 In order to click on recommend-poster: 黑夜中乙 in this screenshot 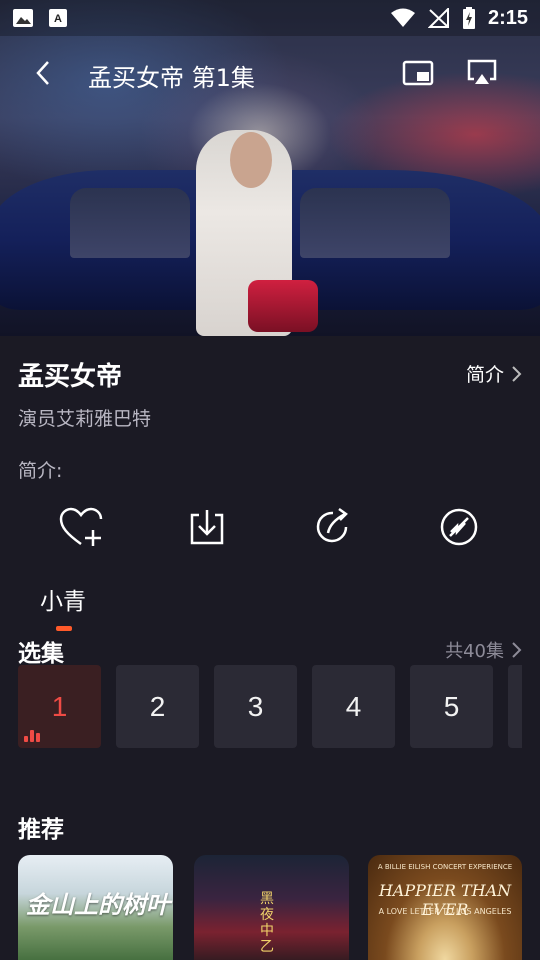, I will do `click(271, 907)`.